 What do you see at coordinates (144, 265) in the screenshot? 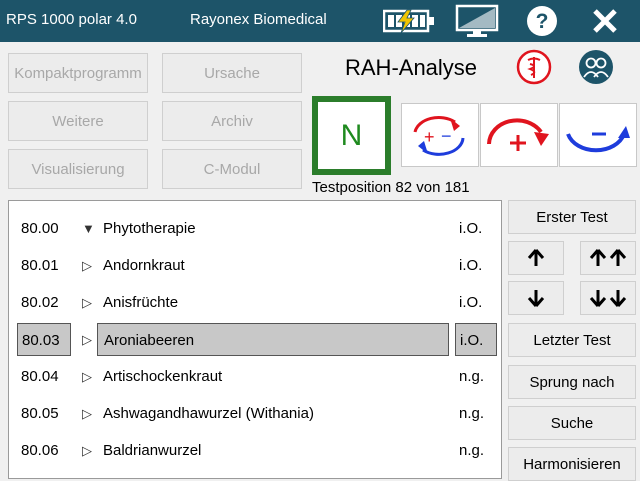
I see `item-name: Andornkraut` at bounding box center [144, 265].